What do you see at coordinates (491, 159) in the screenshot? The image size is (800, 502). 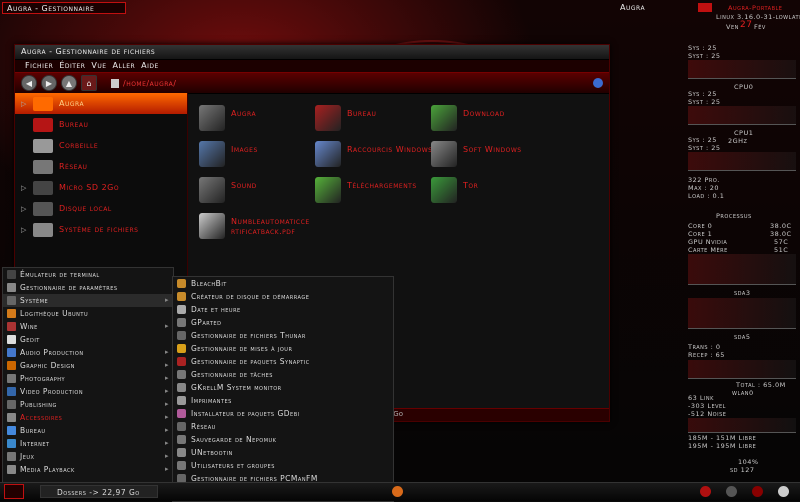 I see `file-item: Soft Windows` at bounding box center [491, 159].